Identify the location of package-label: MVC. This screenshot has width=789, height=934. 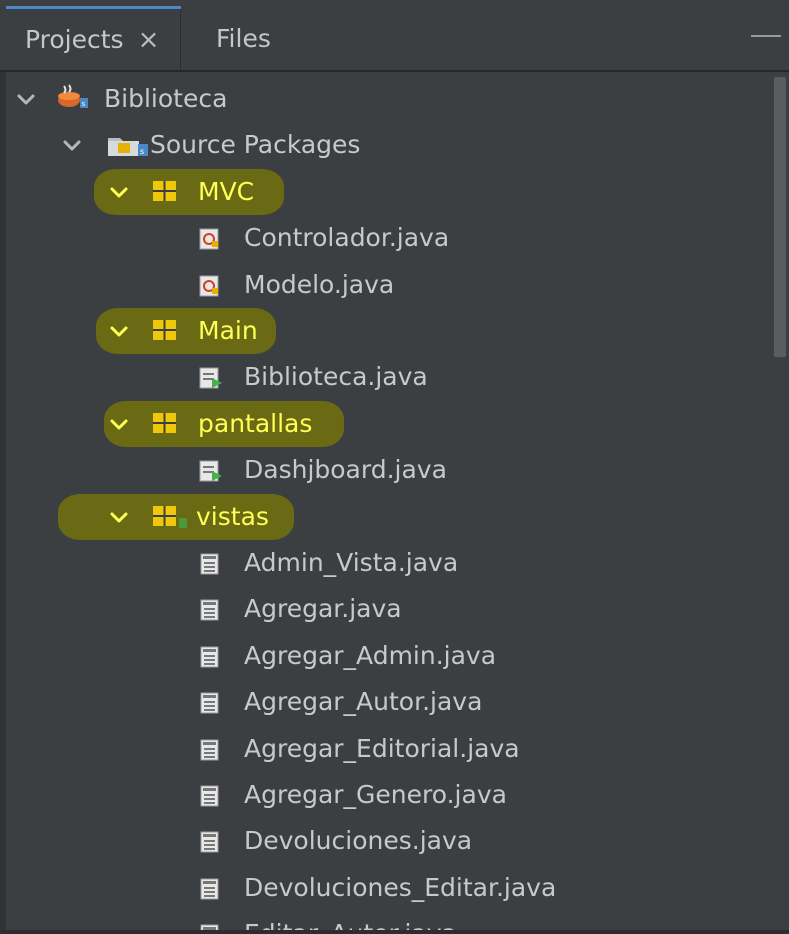
(226, 191).